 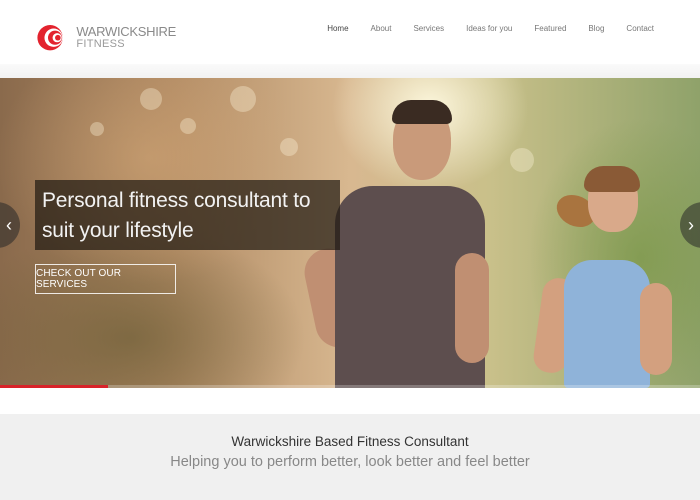 I want to click on logo-swirl-icon, so click(x=58, y=37).